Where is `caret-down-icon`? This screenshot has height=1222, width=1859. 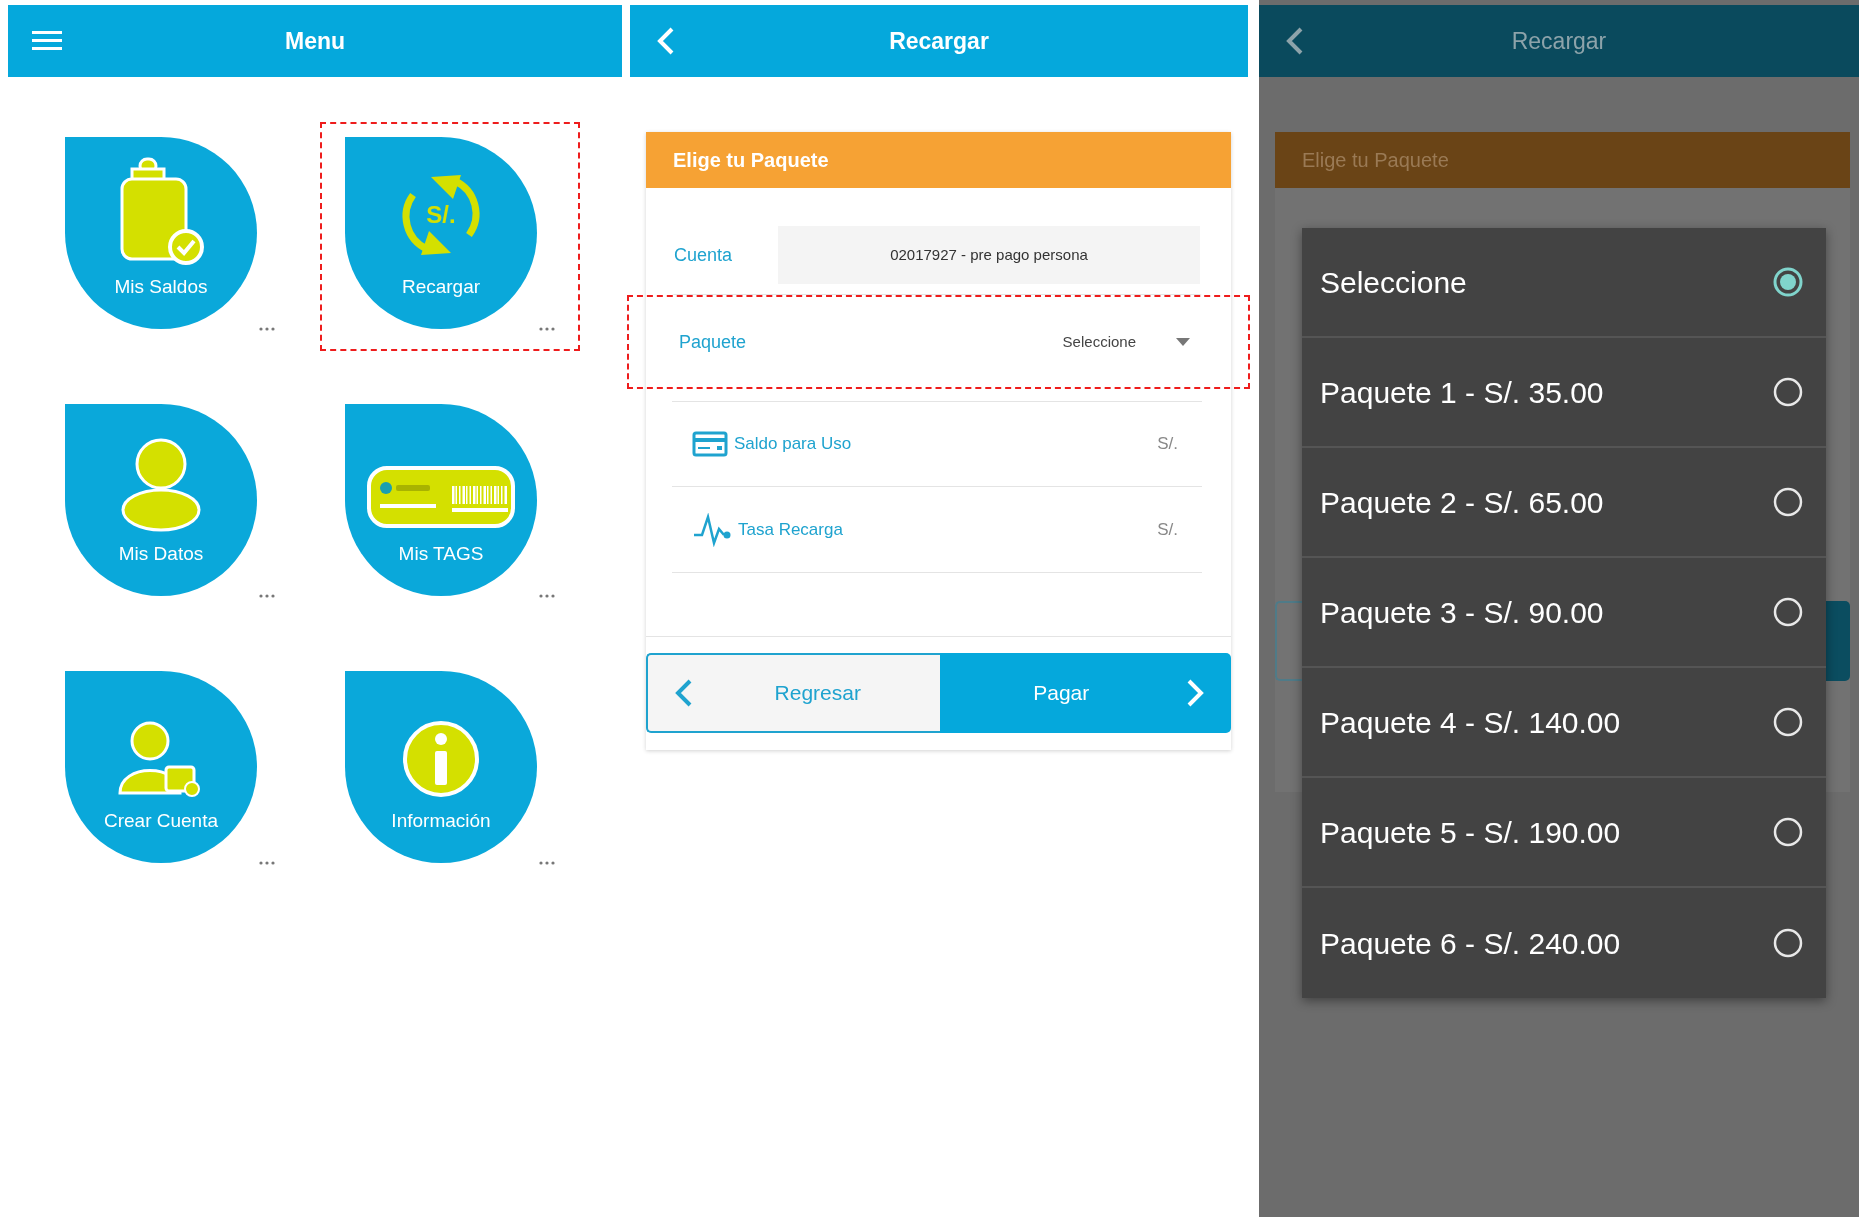 caret-down-icon is located at coordinates (1183, 342).